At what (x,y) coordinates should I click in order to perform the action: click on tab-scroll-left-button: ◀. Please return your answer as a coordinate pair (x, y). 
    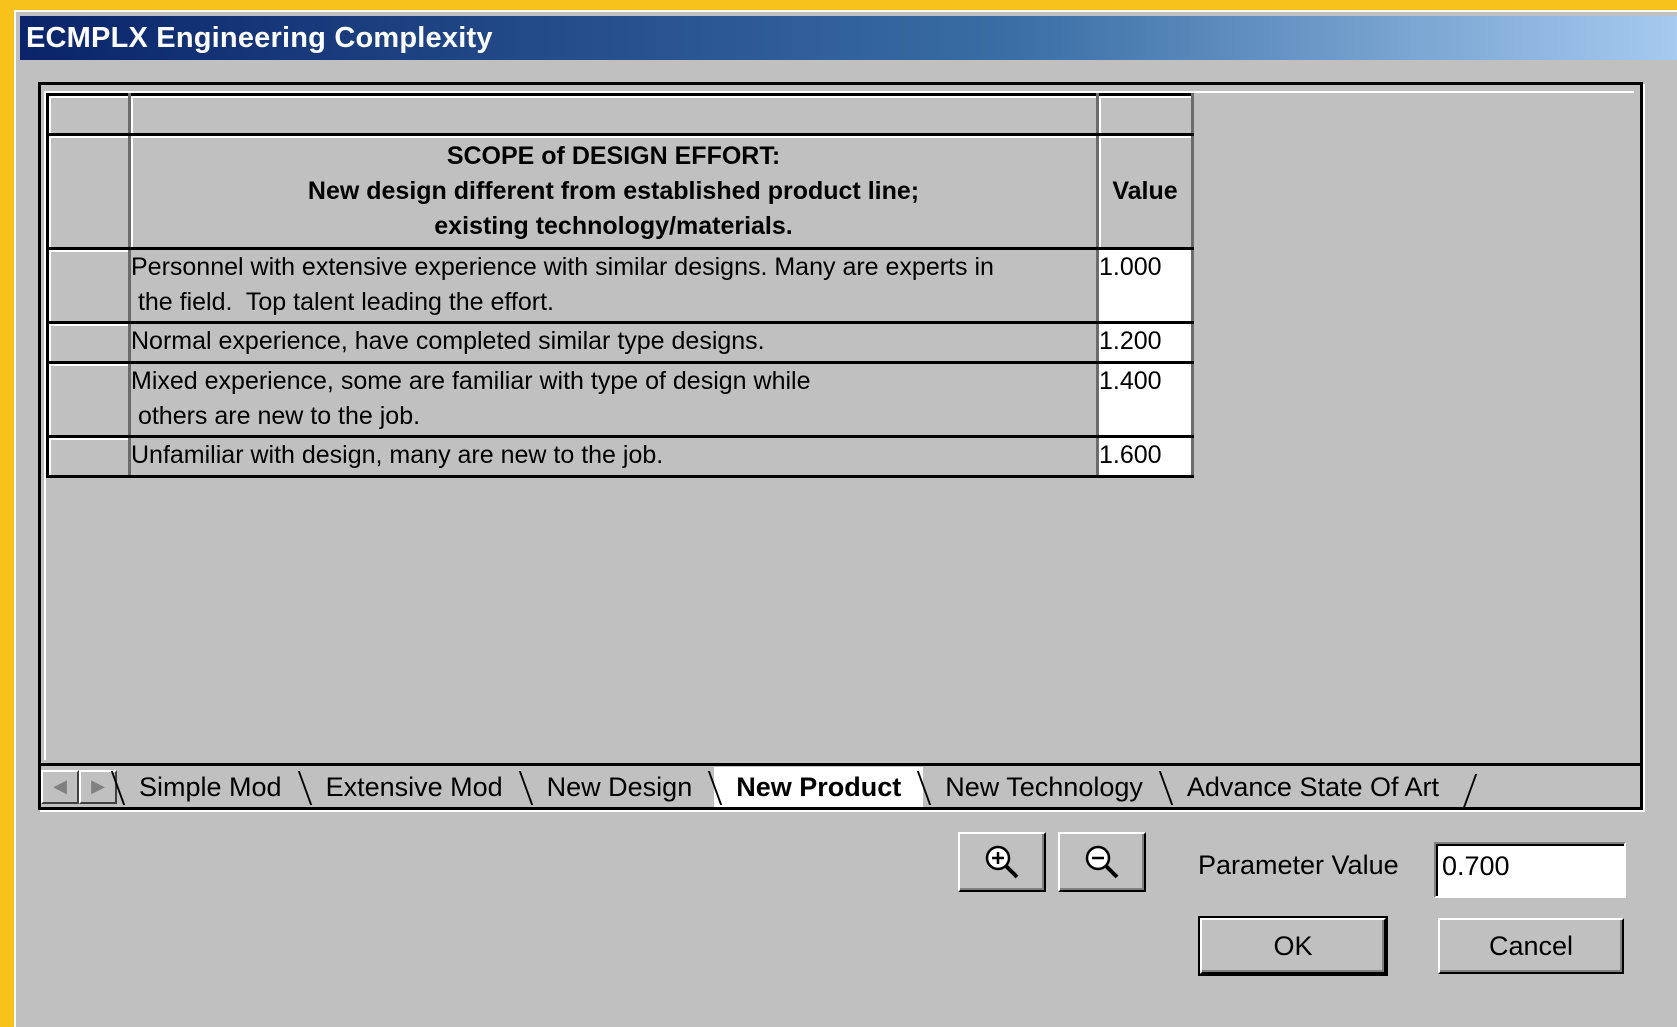
    Looking at the image, I should click on (60, 786).